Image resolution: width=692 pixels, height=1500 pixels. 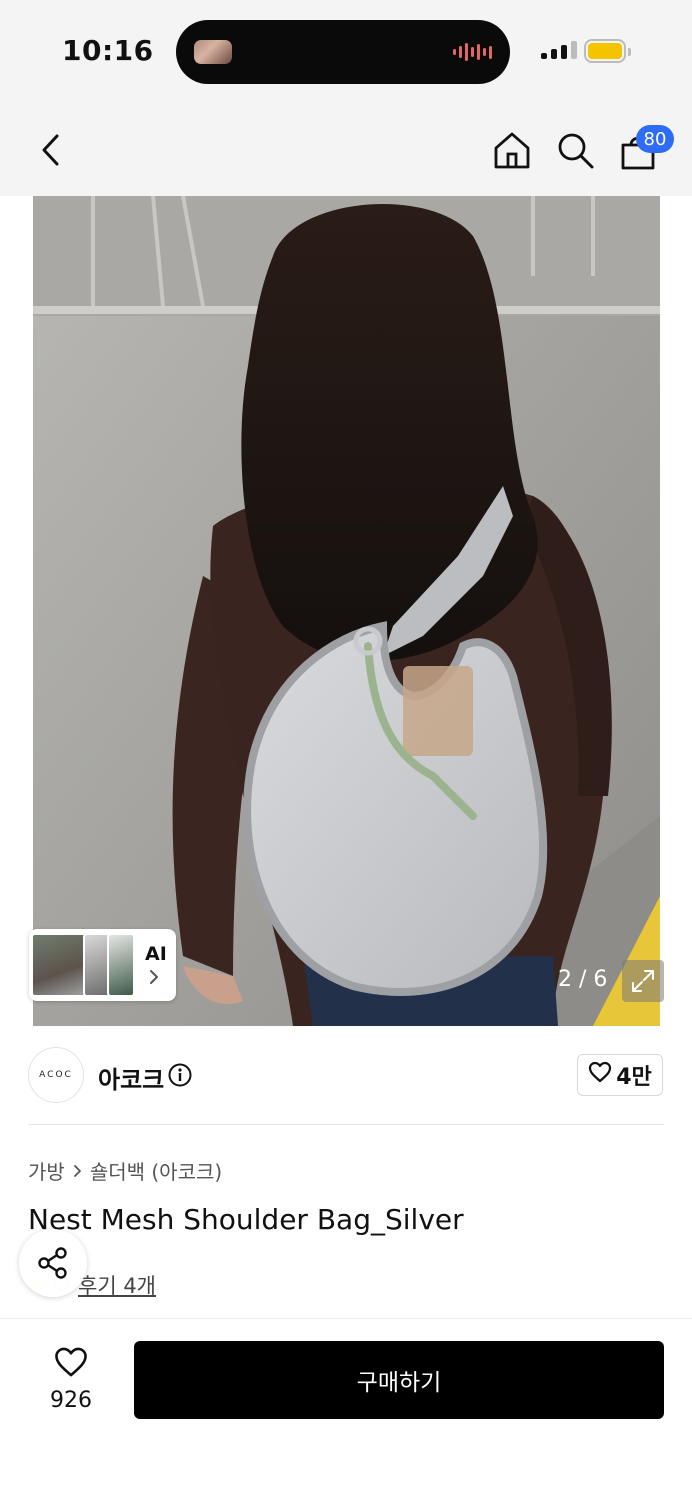 I want to click on image-page-counter: 2 / 6, so click(x=583, y=979).